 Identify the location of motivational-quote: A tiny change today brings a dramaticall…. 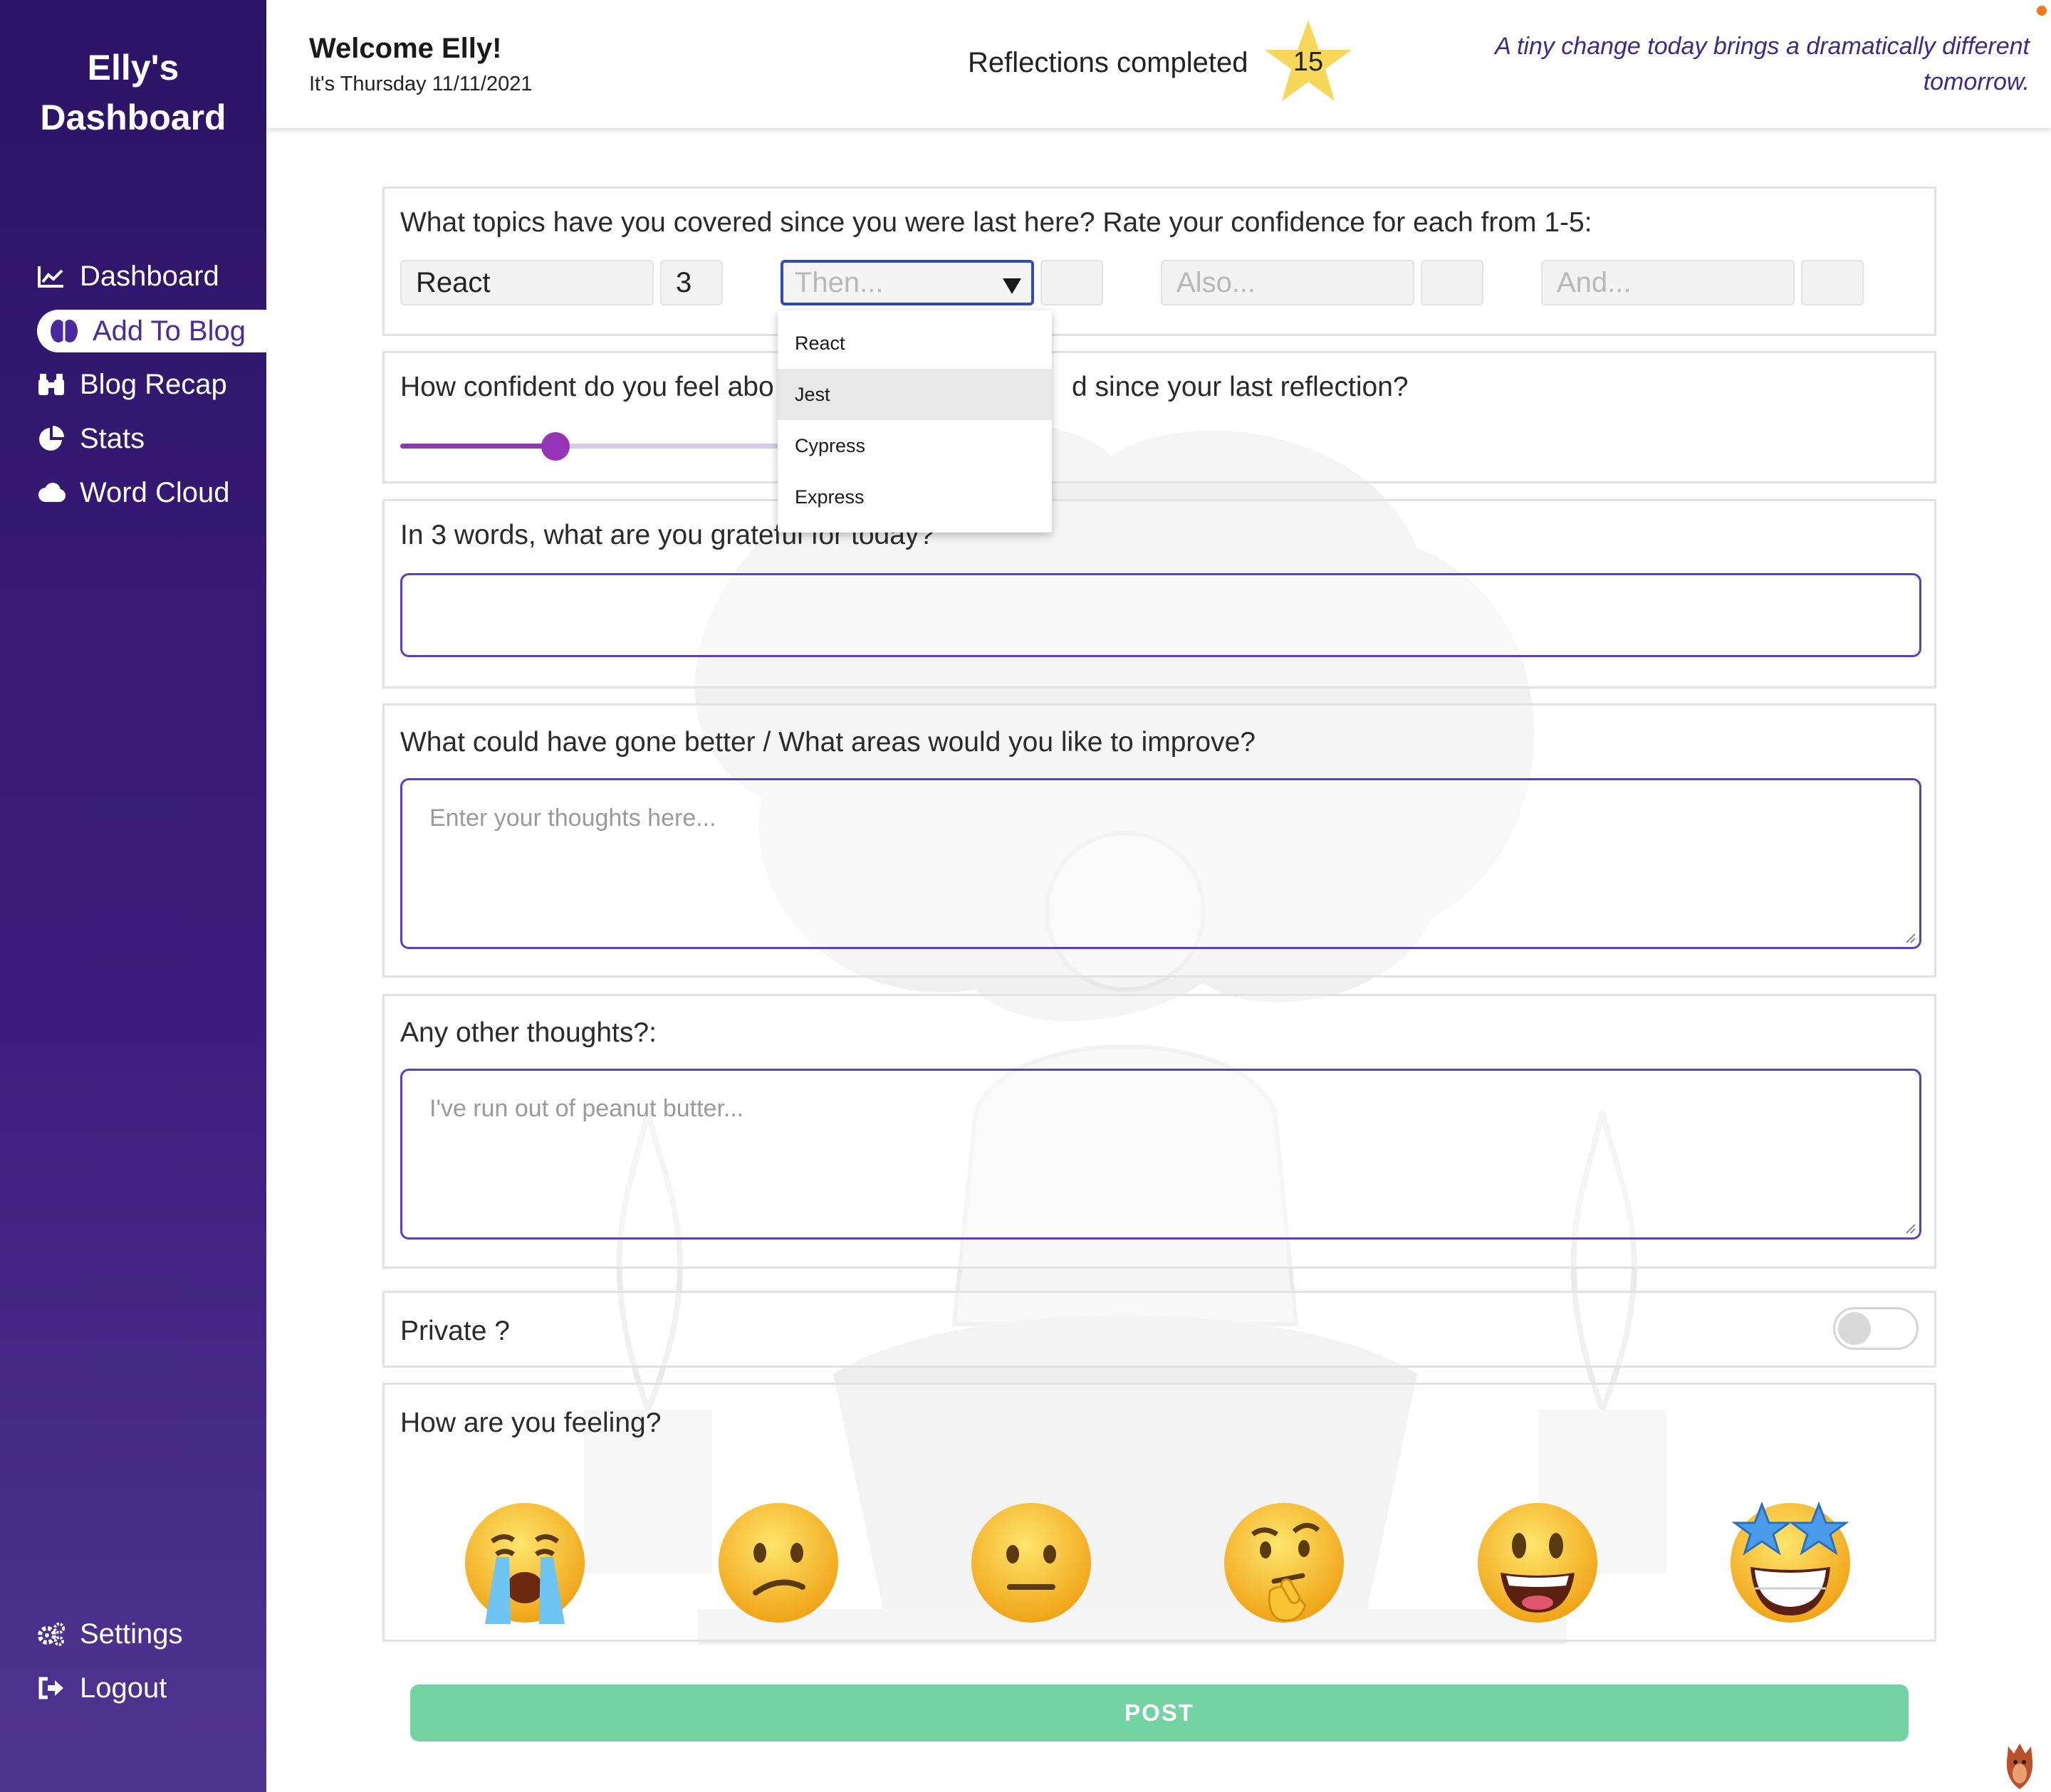
(1762, 64).